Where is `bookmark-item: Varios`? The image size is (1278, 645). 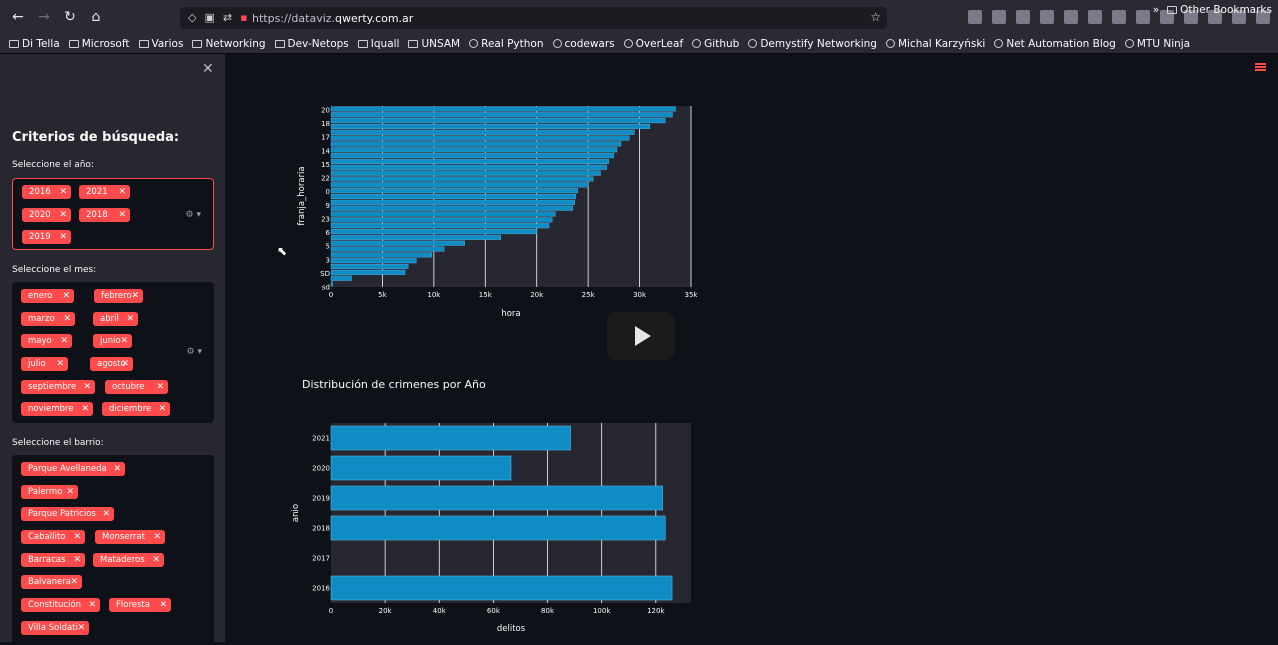 bookmark-item: Varios is located at coordinates (160, 44).